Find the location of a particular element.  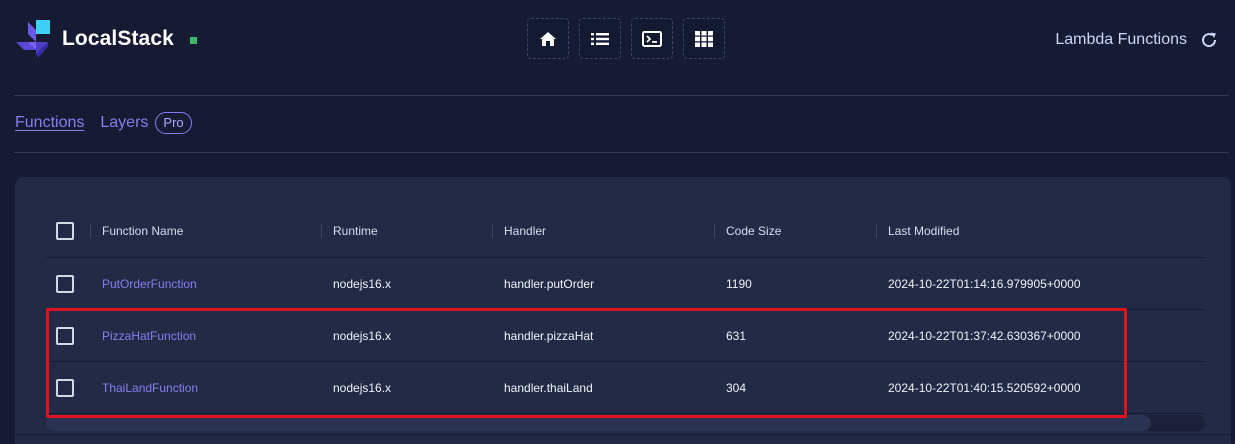

column-header-code-size: Code Size is located at coordinates (795, 230).